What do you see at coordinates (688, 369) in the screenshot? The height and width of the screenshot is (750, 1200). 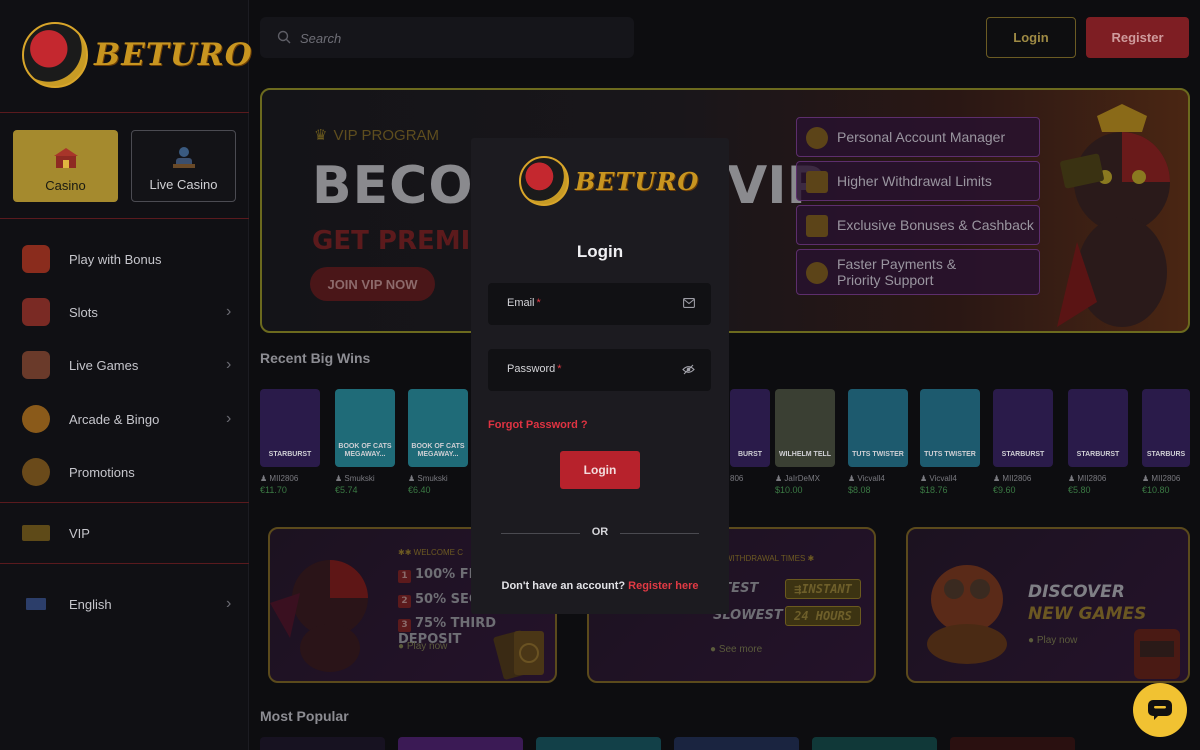 I see `eye-off-icon` at bounding box center [688, 369].